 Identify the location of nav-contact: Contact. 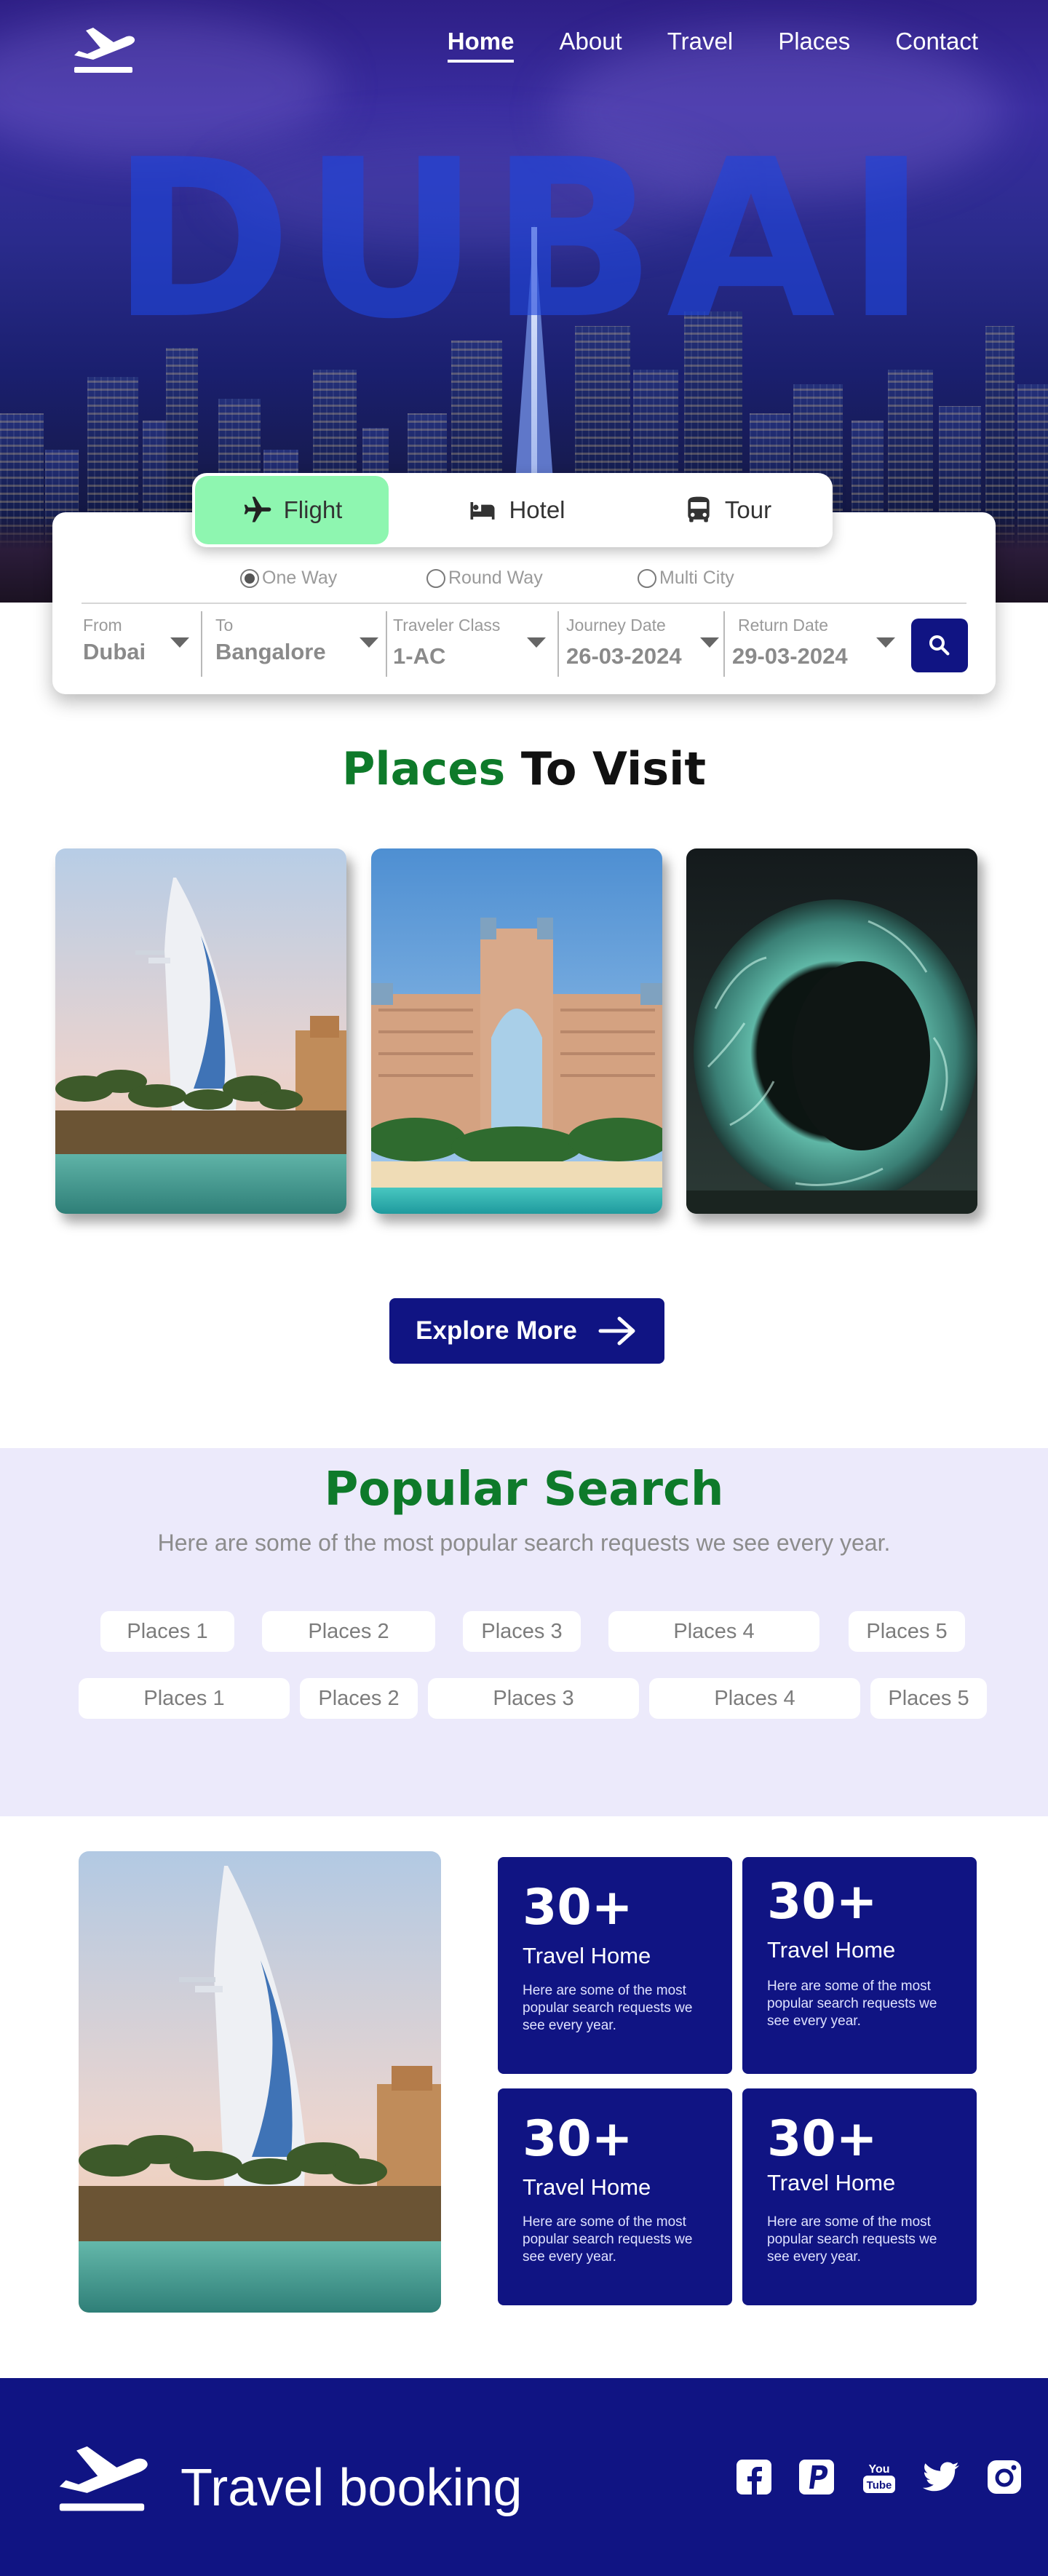
(936, 45).